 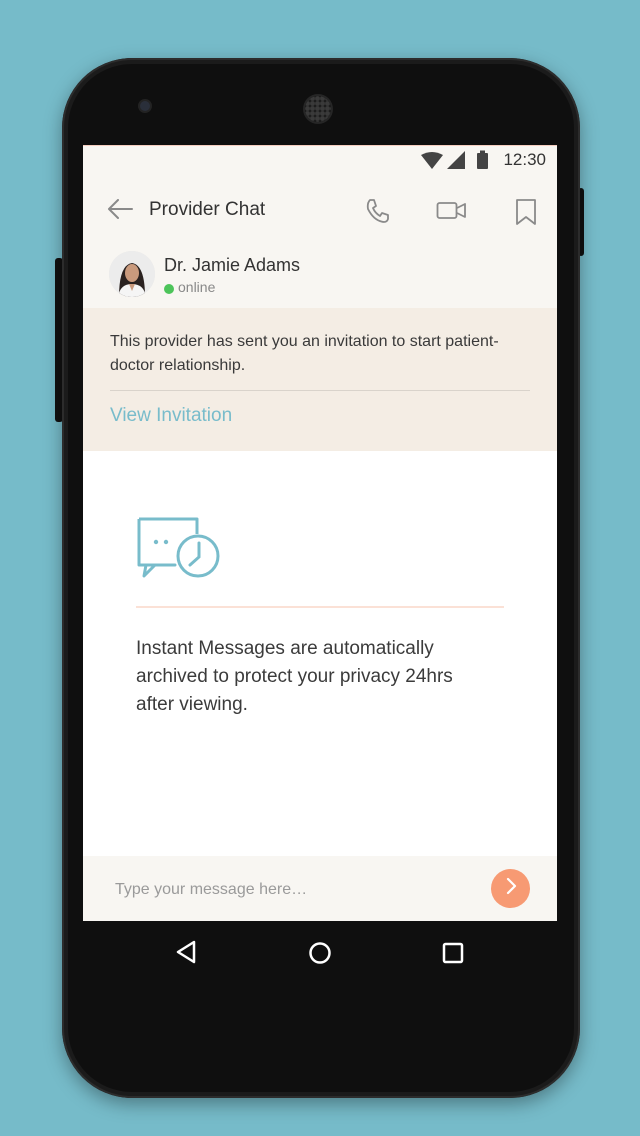 What do you see at coordinates (207, 209) in the screenshot?
I see `page-title: Provider Chat` at bounding box center [207, 209].